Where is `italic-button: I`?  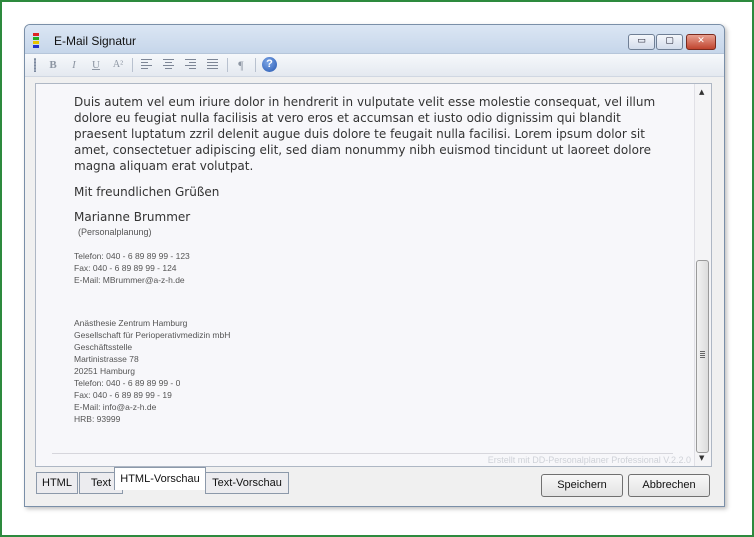
italic-button: I is located at coordinates (74, 65).